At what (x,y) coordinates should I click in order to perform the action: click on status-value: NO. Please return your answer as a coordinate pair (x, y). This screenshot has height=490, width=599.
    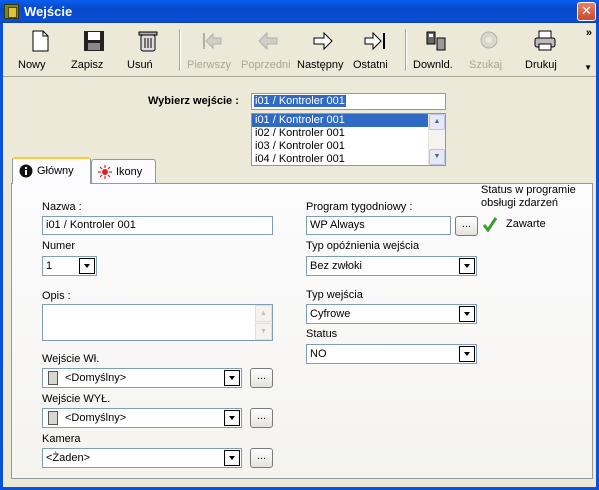
    Looking at the image, I should click on (318, 354).